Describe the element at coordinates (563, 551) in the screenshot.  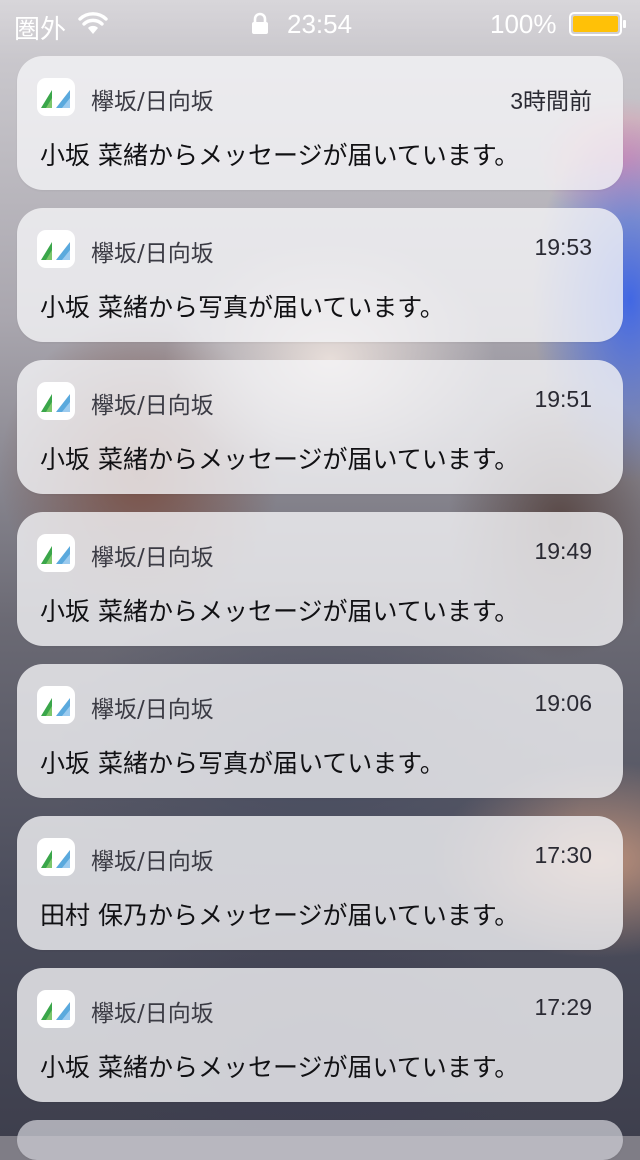
I see `notification-time: 19:49` at that location.